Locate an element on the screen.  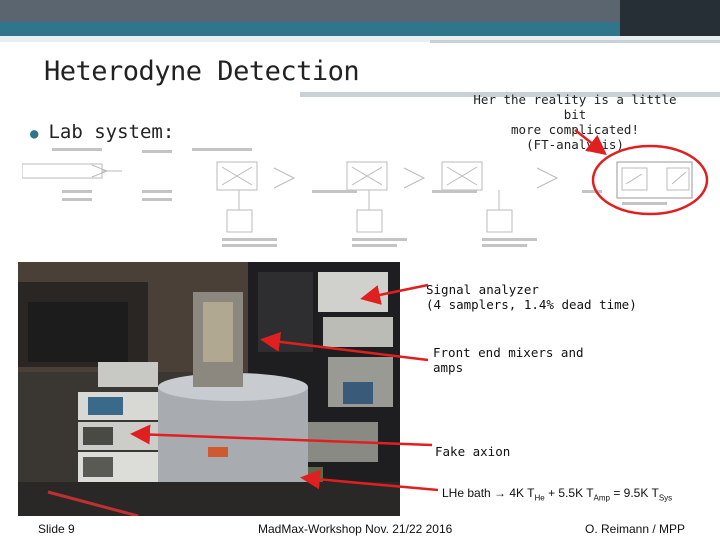
footer-slide-number: Slide 9 is located at coordinates (56, 529).